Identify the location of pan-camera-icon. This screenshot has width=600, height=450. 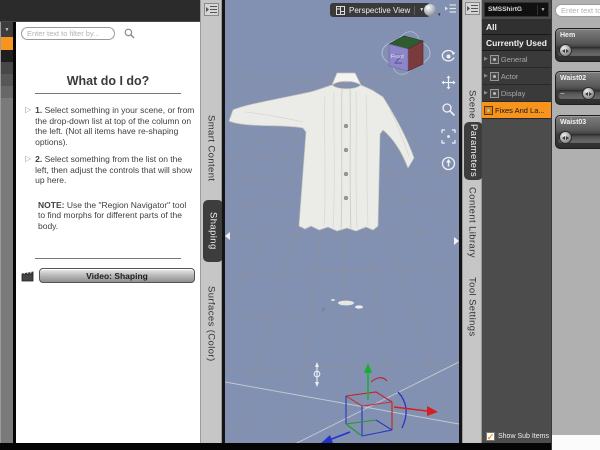
(448, 82).